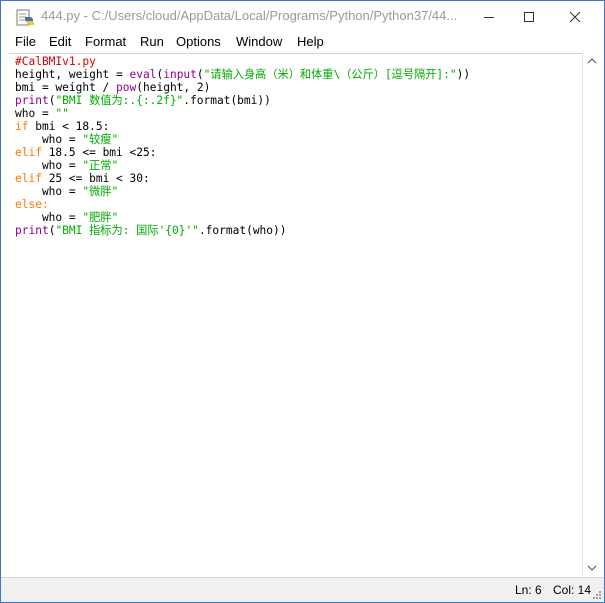  Describe the element at coordinates (66, 87) in the screenshot. I see `code-token: bmi = weight /` at that location.